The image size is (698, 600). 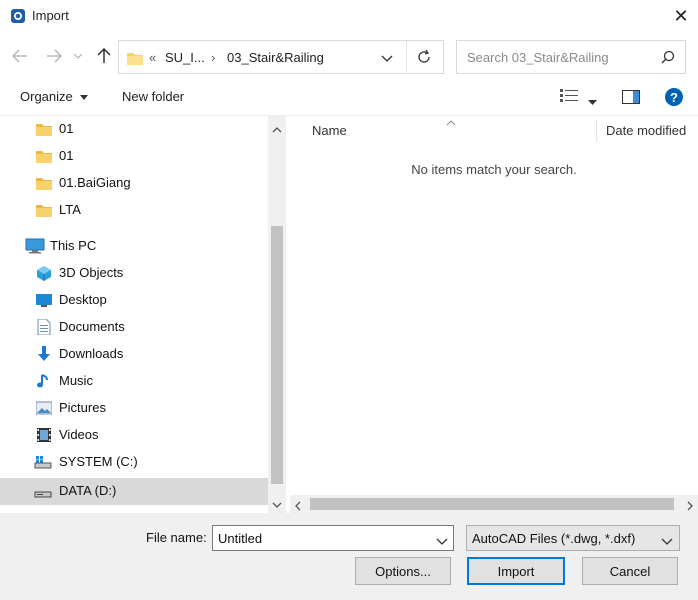 I want to click on refresh-icon, so click(x=424, y=58).